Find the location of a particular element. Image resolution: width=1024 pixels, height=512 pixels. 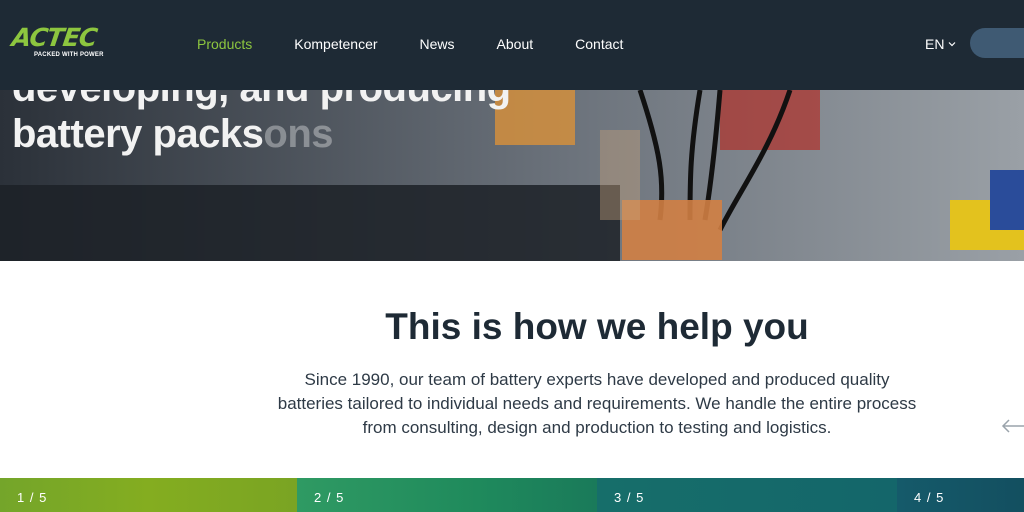

logo-wordmark: ACTEC is located at coordinates (54, 37).